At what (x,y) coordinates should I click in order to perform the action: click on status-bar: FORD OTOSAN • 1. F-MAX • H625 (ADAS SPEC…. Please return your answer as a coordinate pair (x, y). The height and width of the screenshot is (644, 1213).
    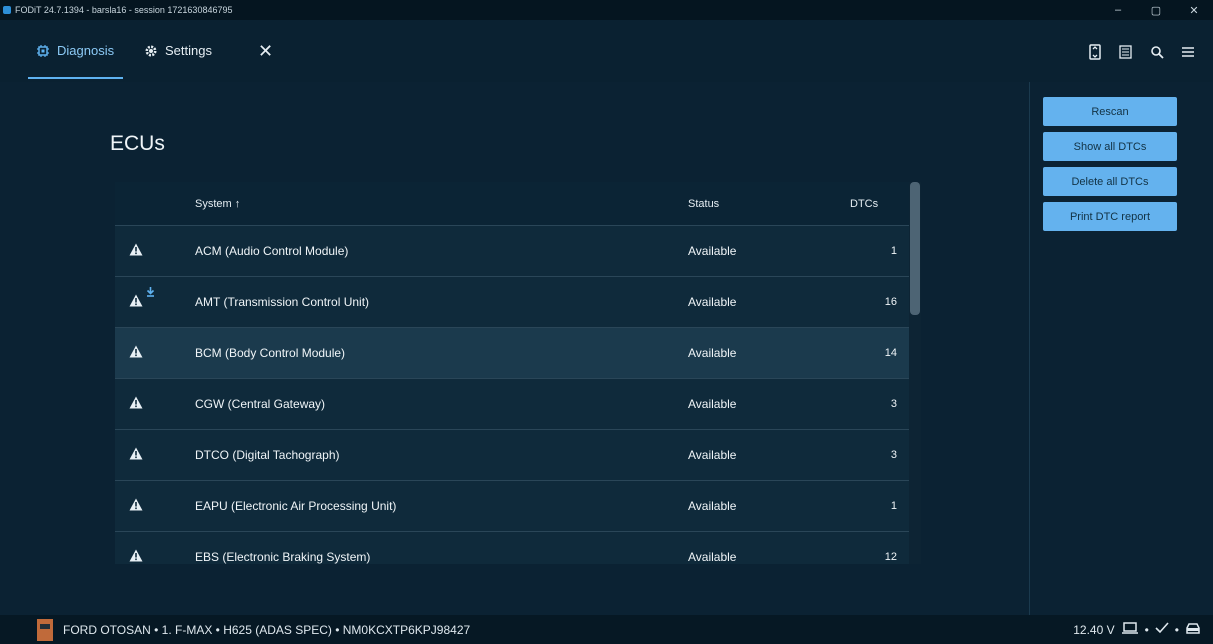
    Looking at the image, I should click on (606, 629).